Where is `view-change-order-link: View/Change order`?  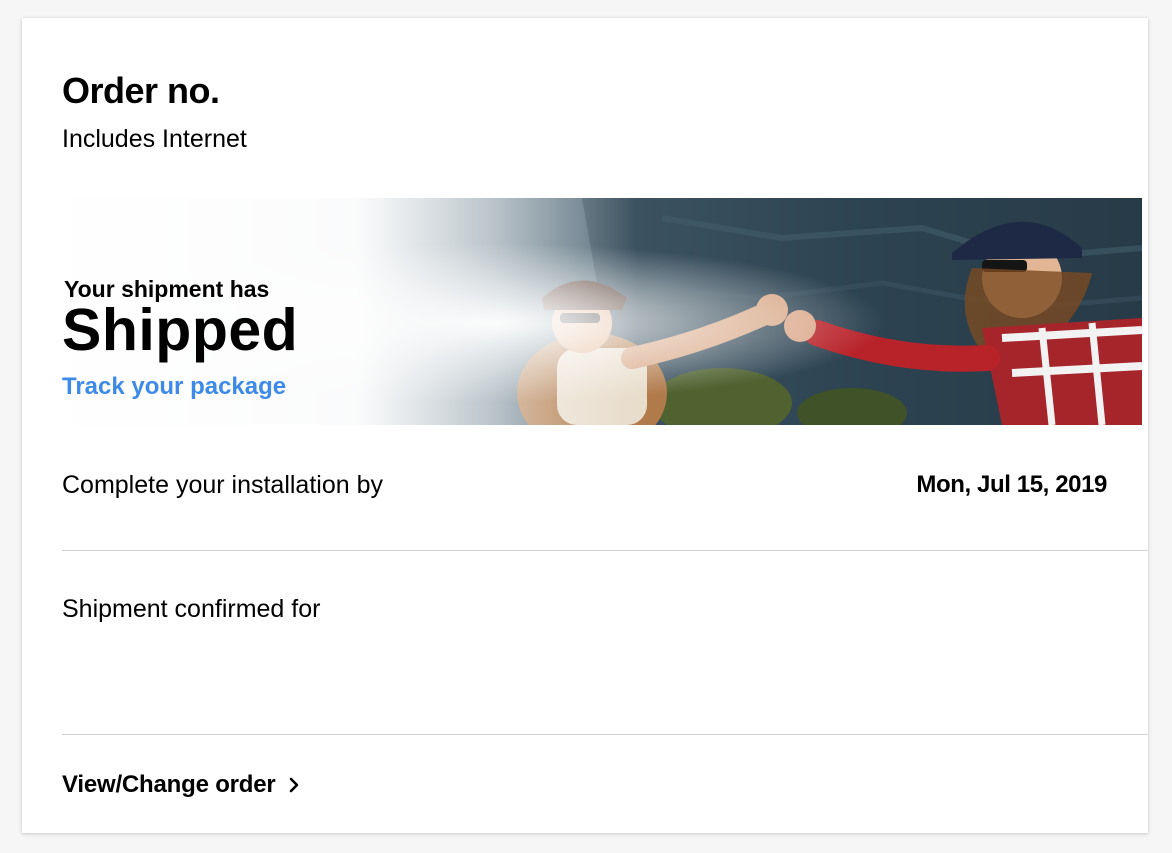 view-change-order-link: View/Change order is located at coordinates (182, 785).